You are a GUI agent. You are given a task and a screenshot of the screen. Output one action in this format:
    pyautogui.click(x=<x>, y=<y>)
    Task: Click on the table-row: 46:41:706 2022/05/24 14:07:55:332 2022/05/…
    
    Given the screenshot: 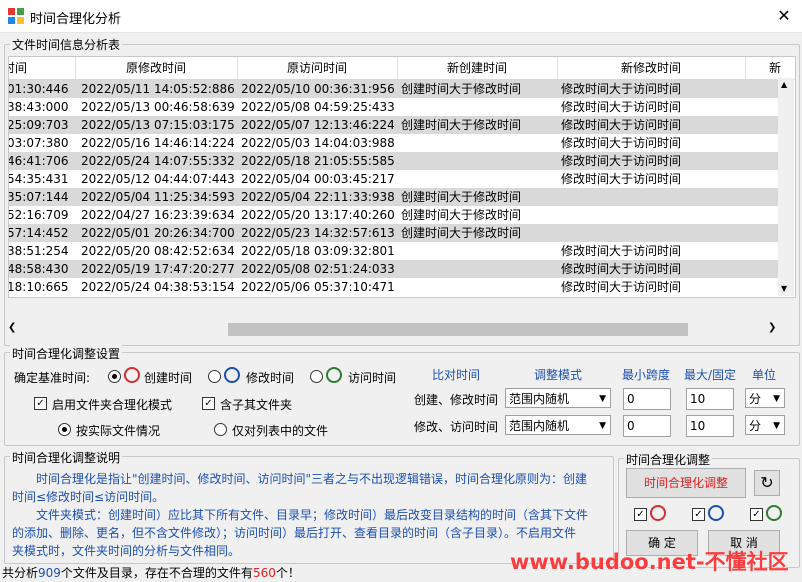 What is the action you would take?
    pyautogui.click(x=394, y=161)
    